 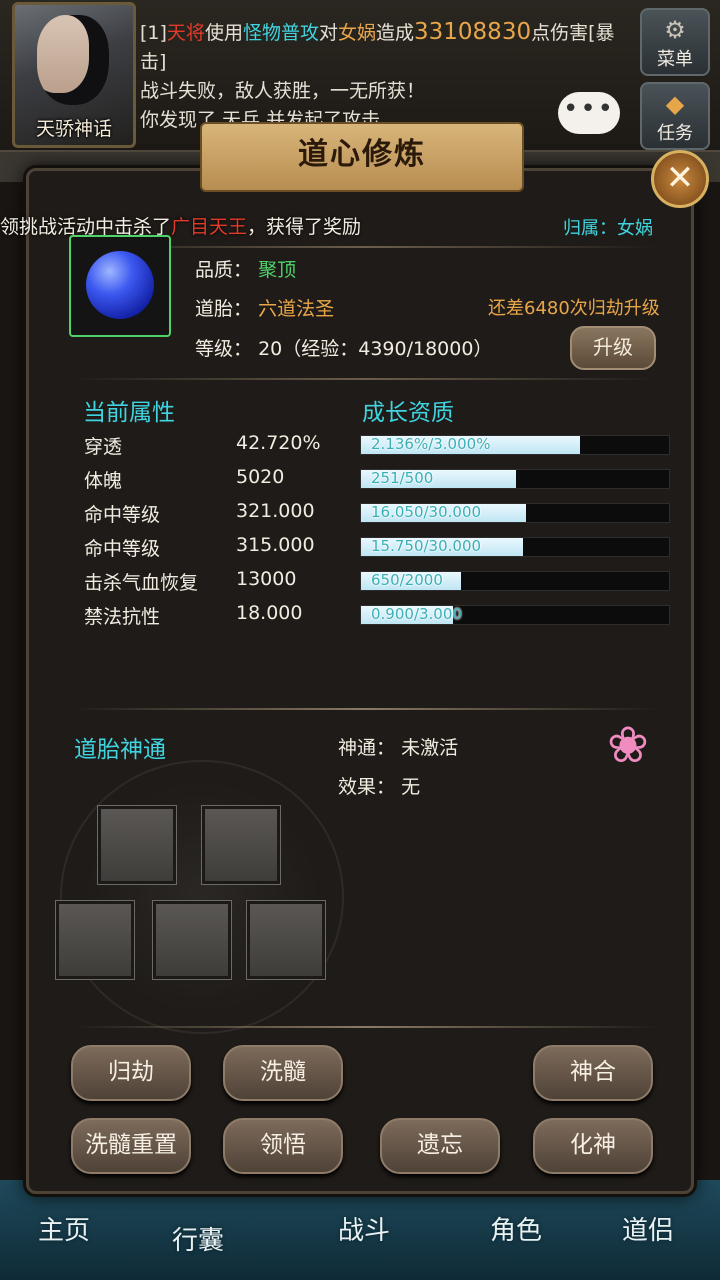 What do you see at coordinates (430, 748) in the screenshot?
I see `divine-value: 未激活` at bounding box center [430, 748].